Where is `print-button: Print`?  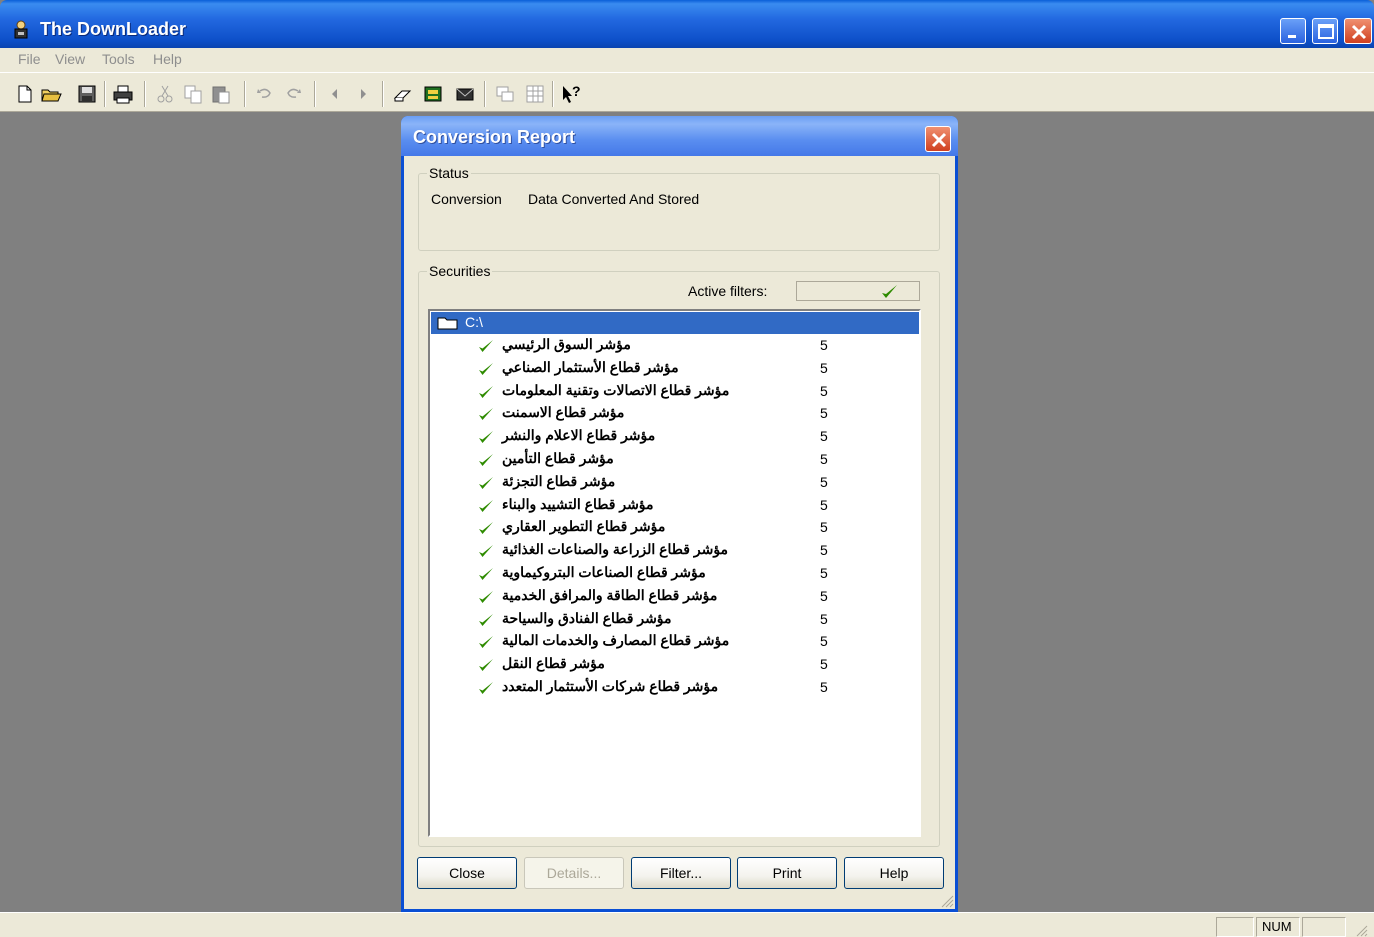 print-button: Print is located at coordinates (787, 873).